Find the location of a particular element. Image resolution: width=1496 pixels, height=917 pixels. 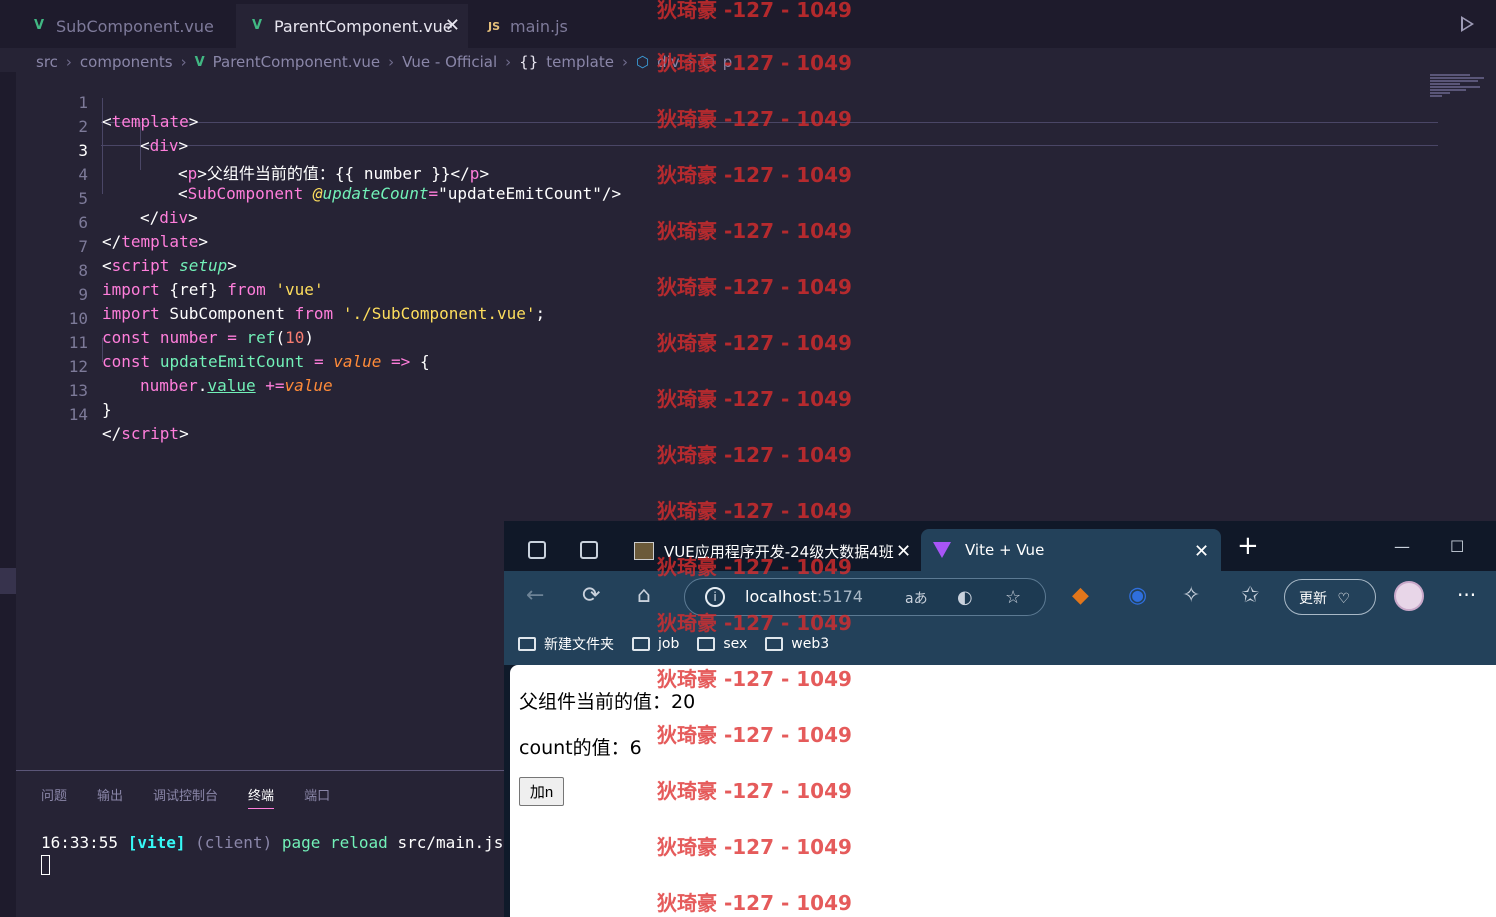

braces-icon: {} is located at coordinates (529, 62).